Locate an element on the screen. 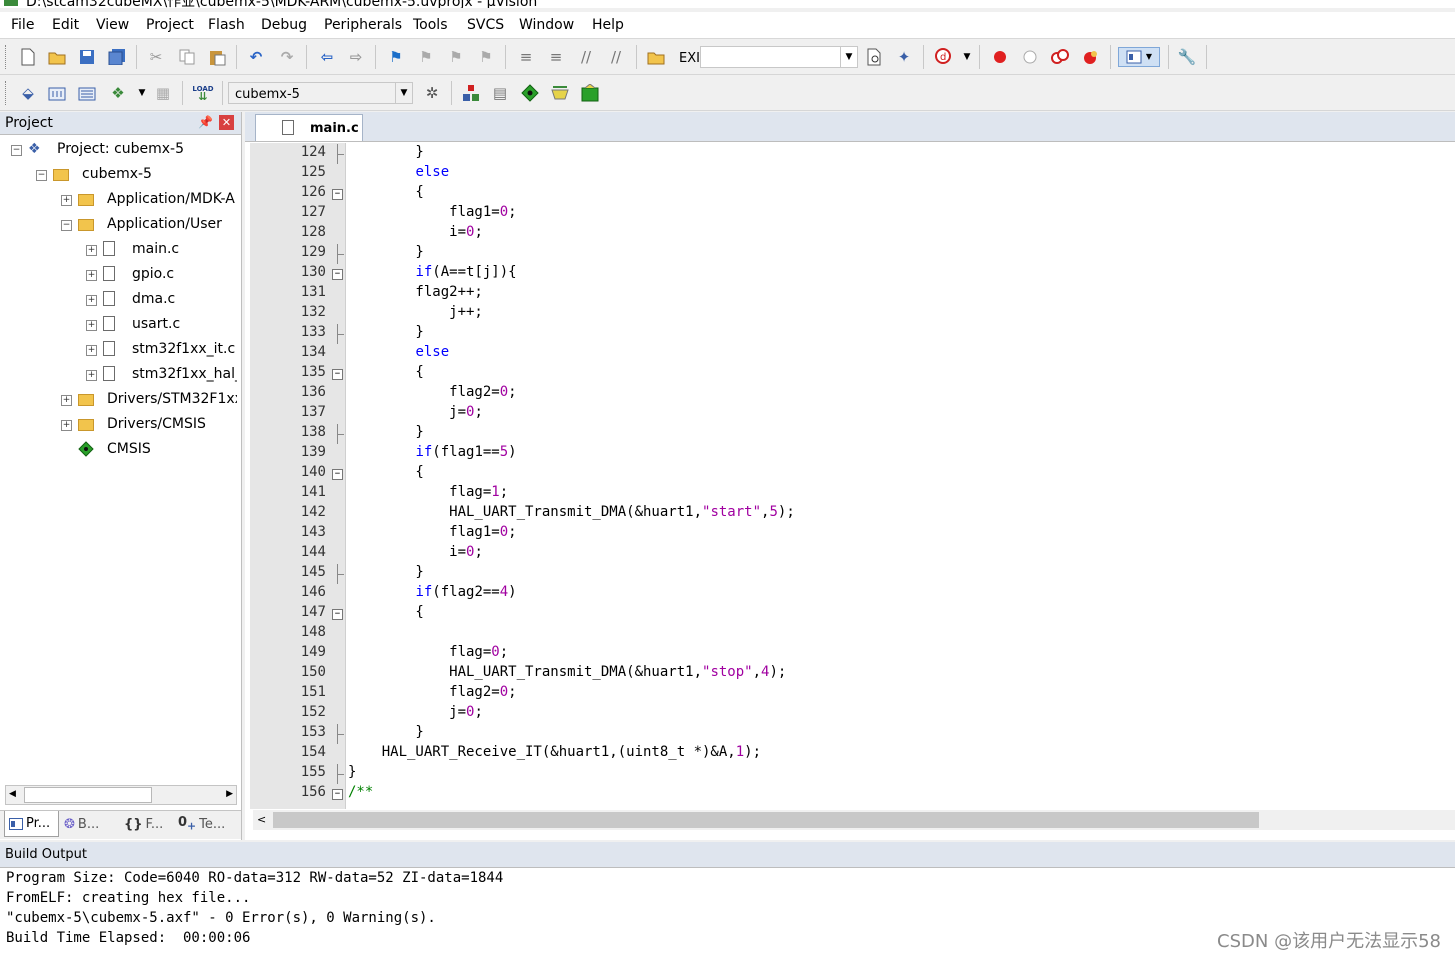  editor-horizontal-scrollbar: < is located at coordinates (854, 820).